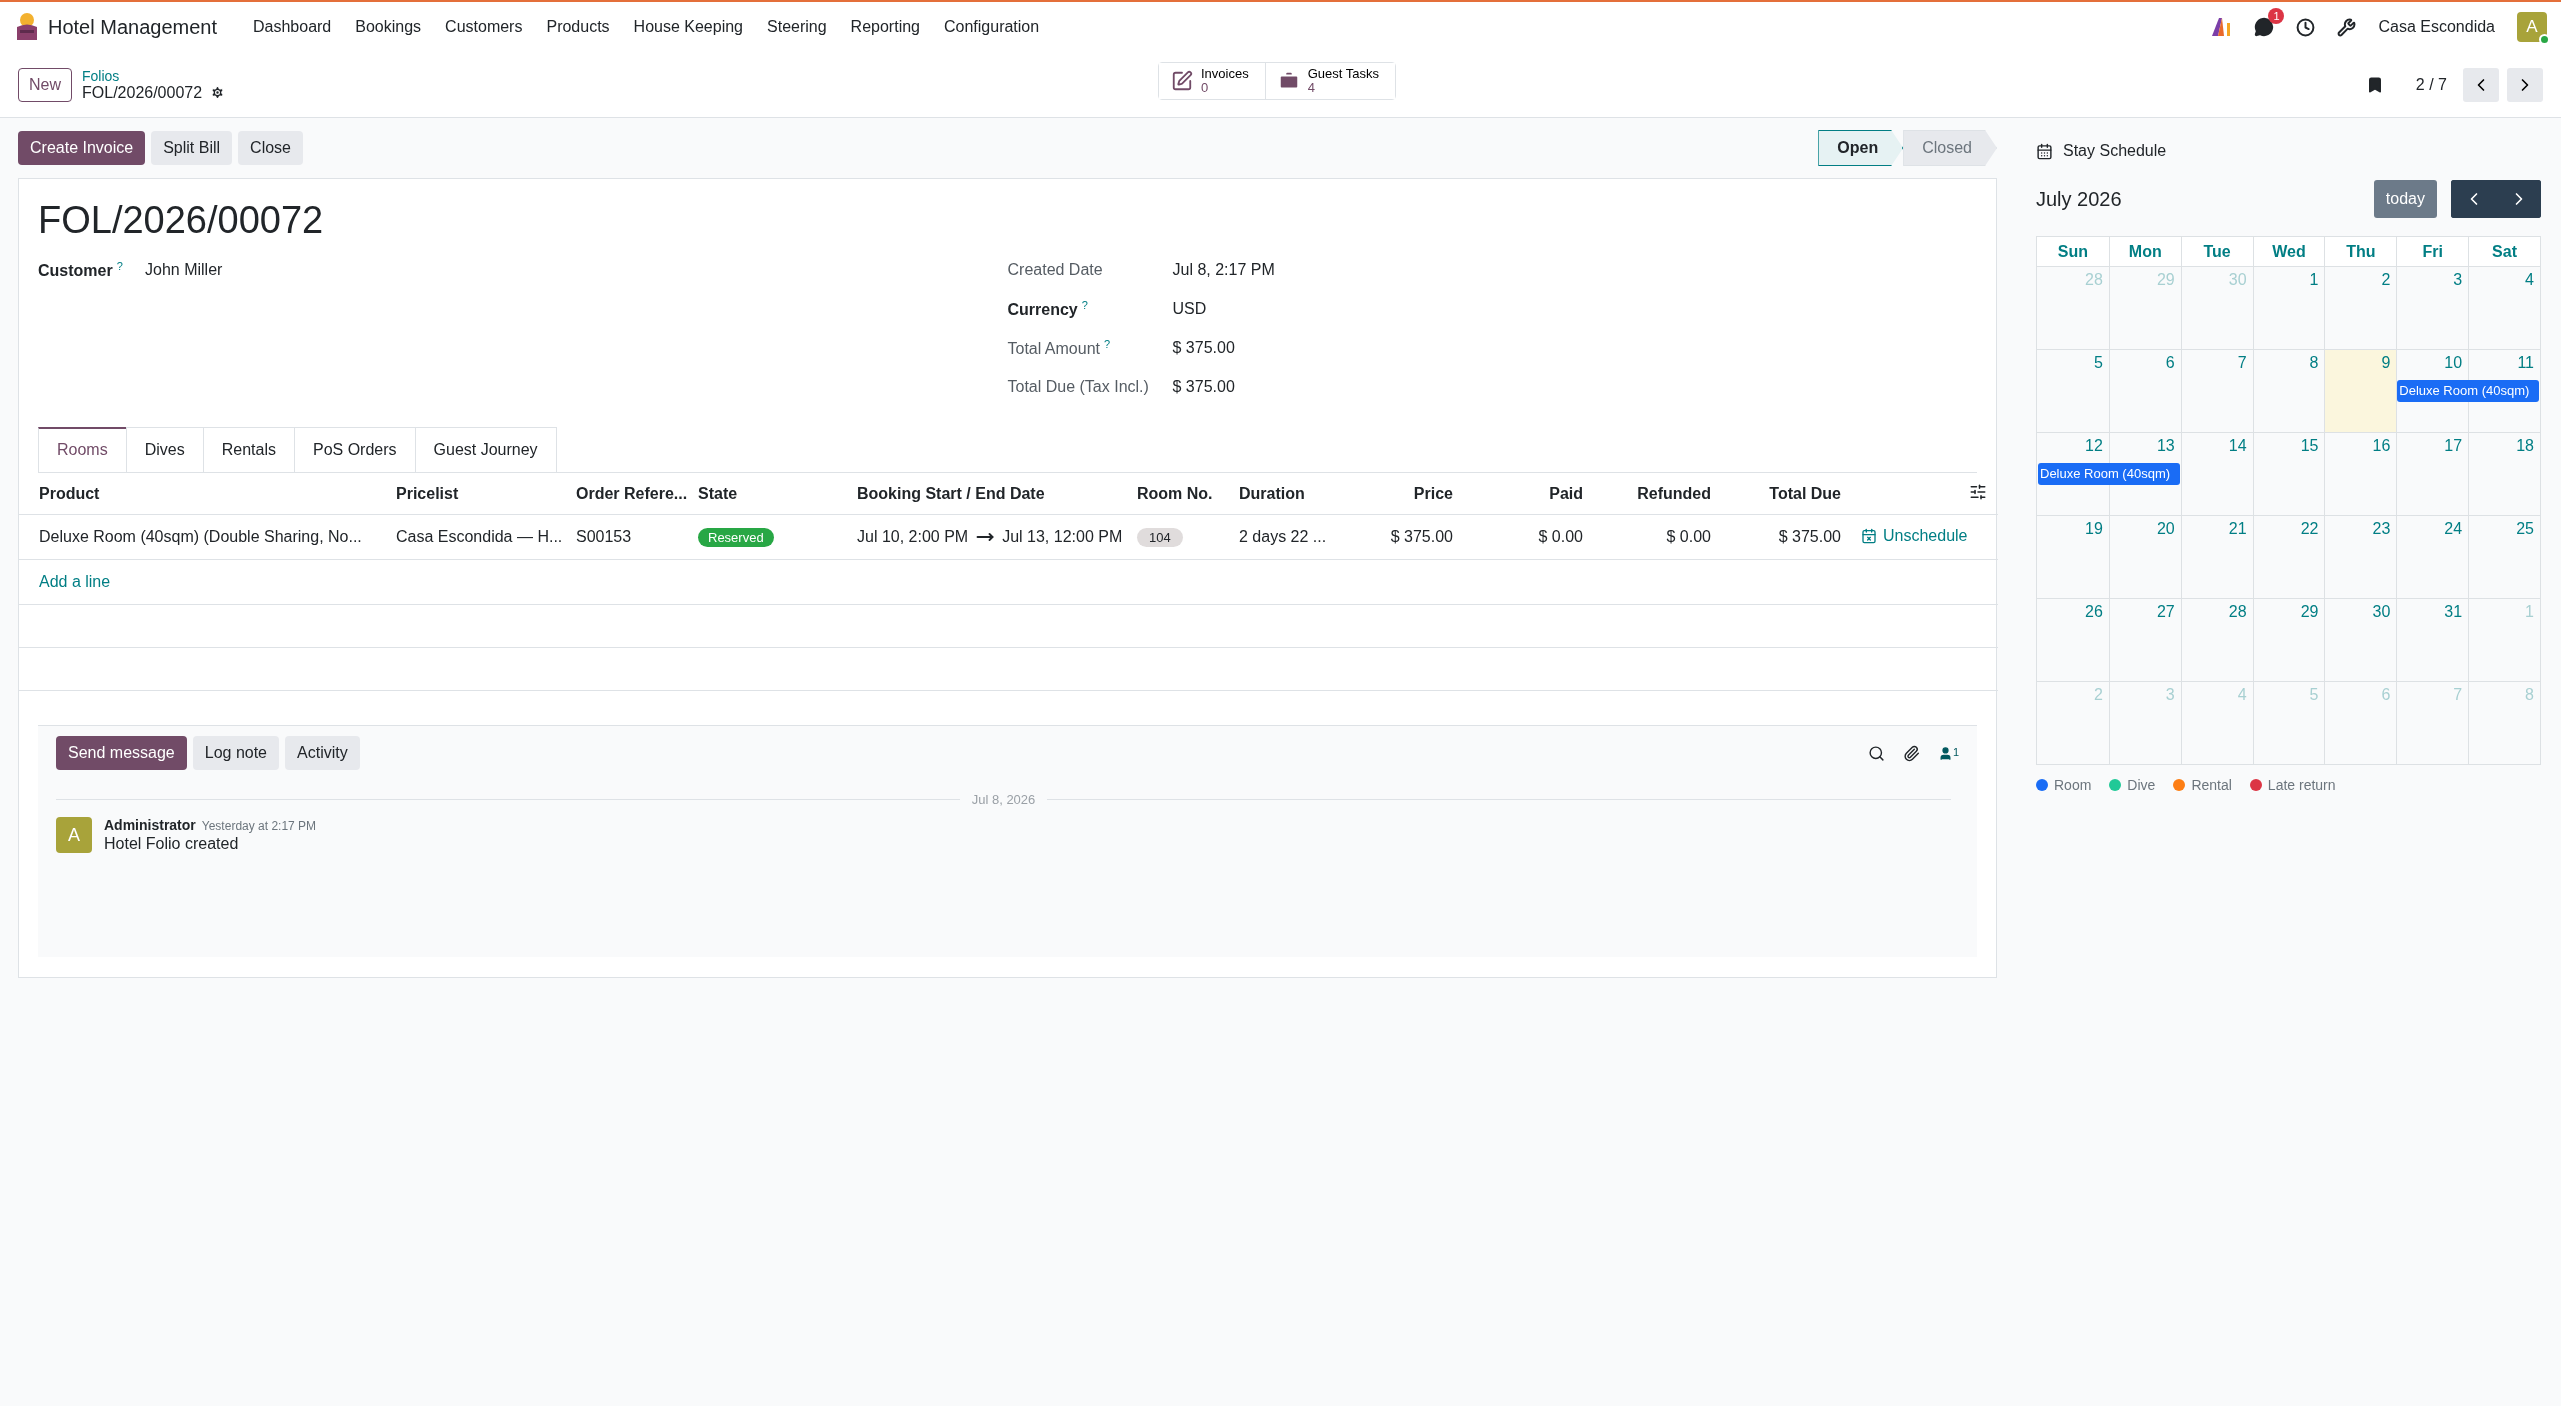 The image size is (2561, 1406). I want to click on chatter-button: Activity, so click(322, 753).